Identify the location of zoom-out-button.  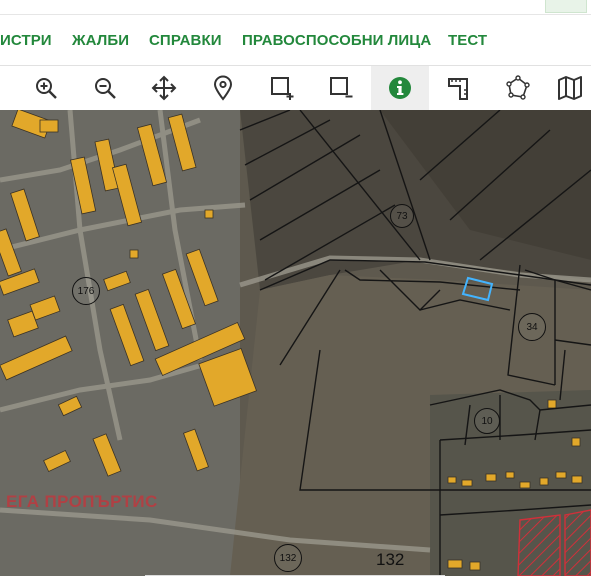
(105, 88).